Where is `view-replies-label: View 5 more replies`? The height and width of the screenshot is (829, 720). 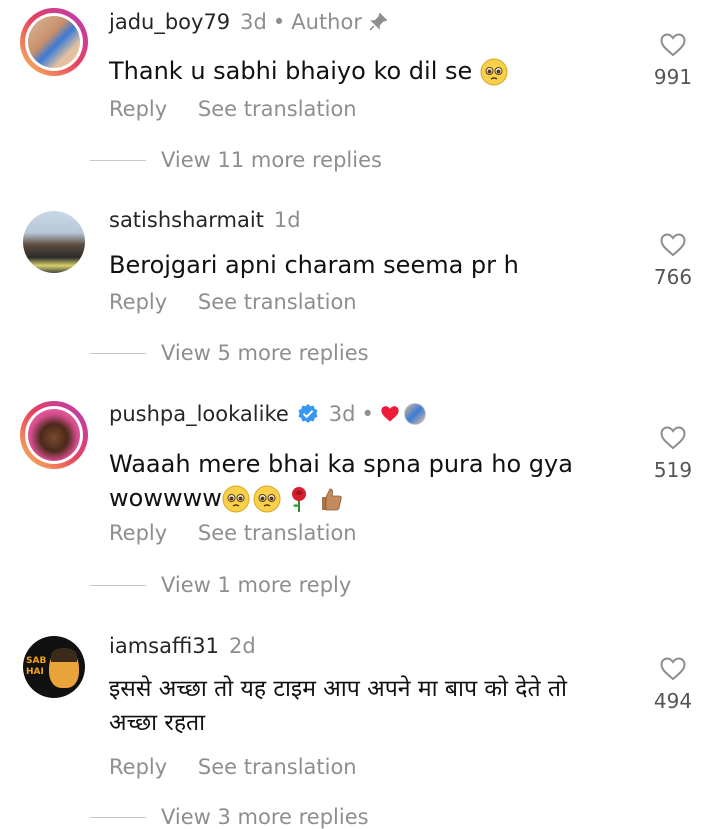
view-replies-label: View 5 more replies is located at coordinates (265, 353).